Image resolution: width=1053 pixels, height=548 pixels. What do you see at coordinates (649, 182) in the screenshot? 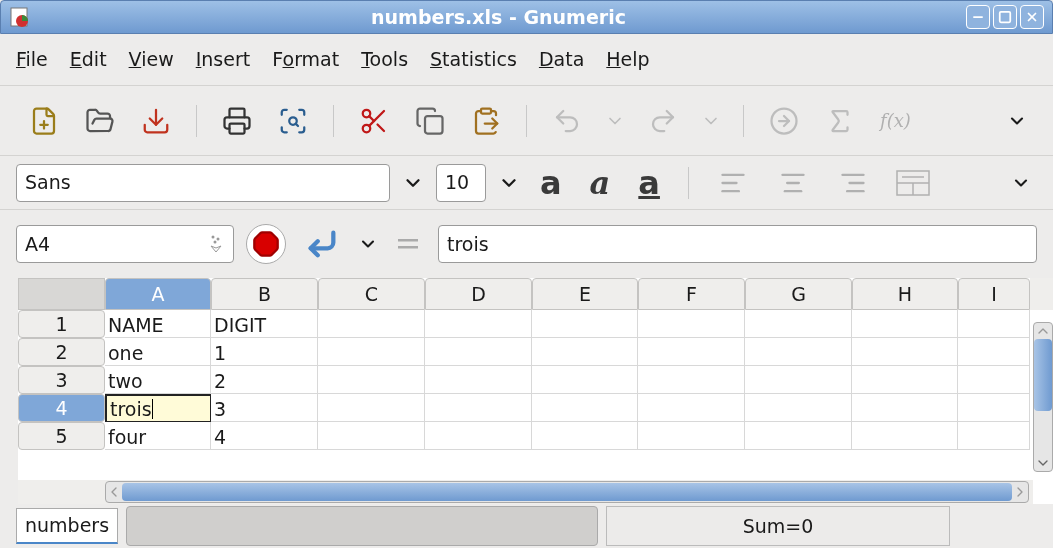
I see `underline-button: a` at bounding box center [649, 182].